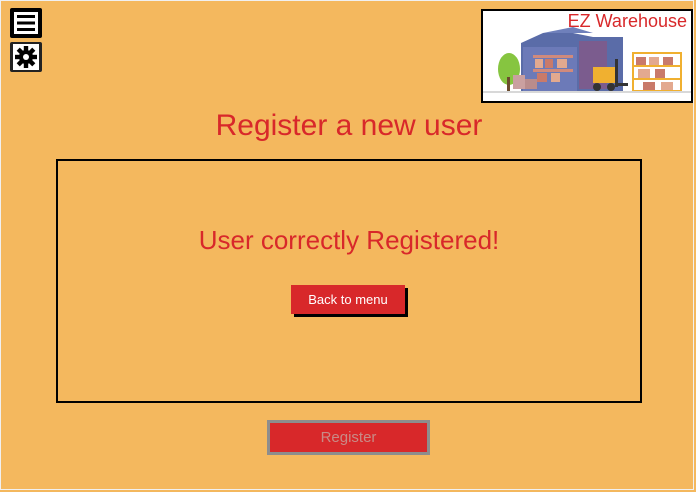  Describe the element at coordinates (348, 437) in the screenshot. I see `register-button: Register` at that location.